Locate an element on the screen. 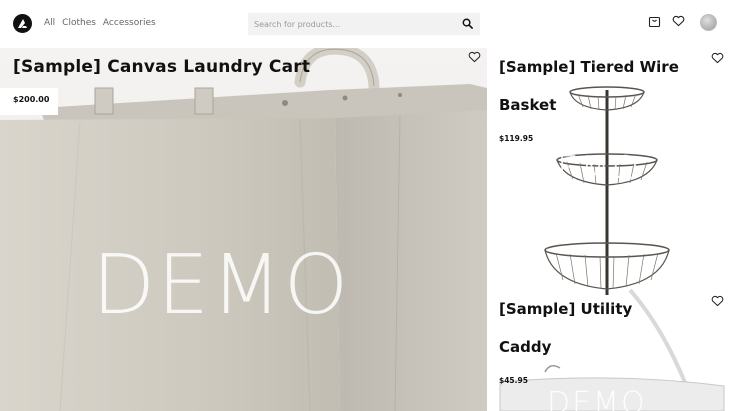 The width and height of the screenshot is (730, 411). product-title-tiered-basket-line1: [Sample] Tiered Wire is located at coordinates (589, 67).